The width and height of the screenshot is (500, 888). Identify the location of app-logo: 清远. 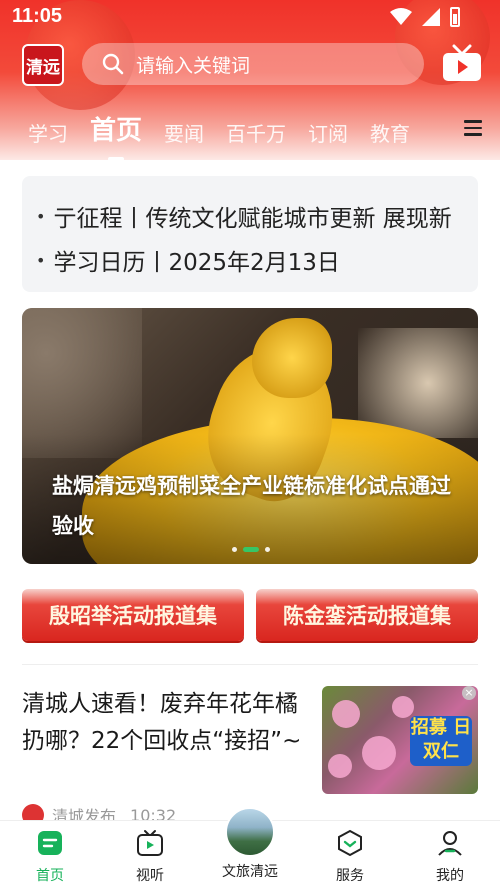
(43, 65).